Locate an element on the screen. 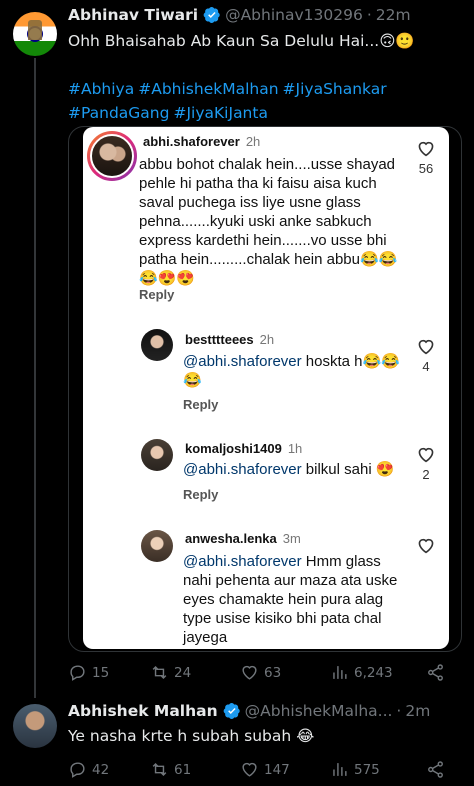 Image resolution: width=474 pixels, height=786 pixels. author-name: Abhinav Tiwari is located at coordinates (133, 15).